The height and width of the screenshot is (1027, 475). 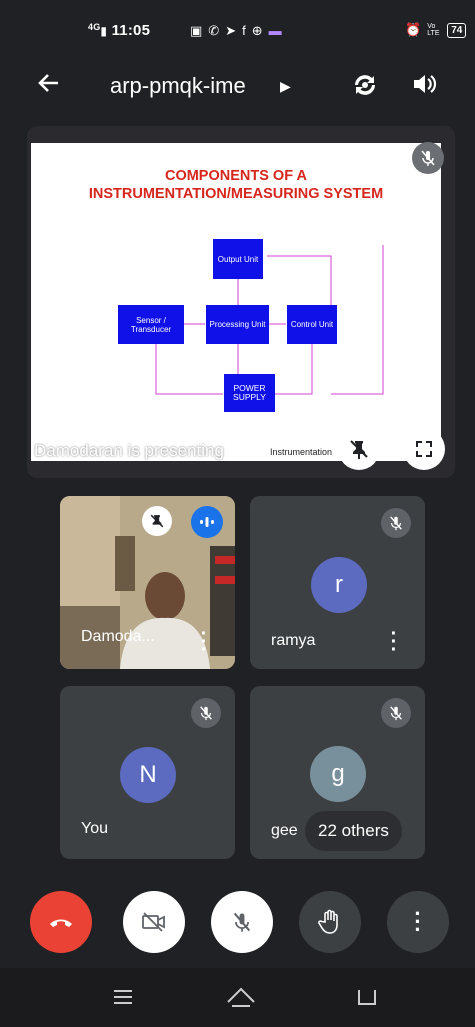 I want to click on output-unit-block: Output Unit, so click(x=238, y=259).